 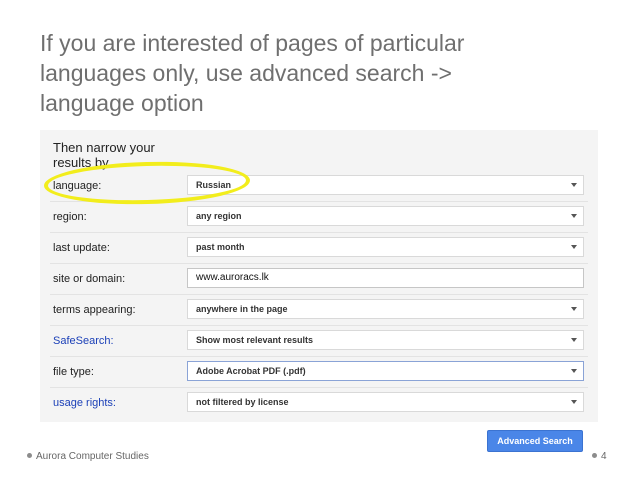 What do you see at coordinates (251, 371) in the screenshot?
I see `file-type-select-value: Adobe Acrobat PDF (.pdf)` at bounding box center [251, 371].